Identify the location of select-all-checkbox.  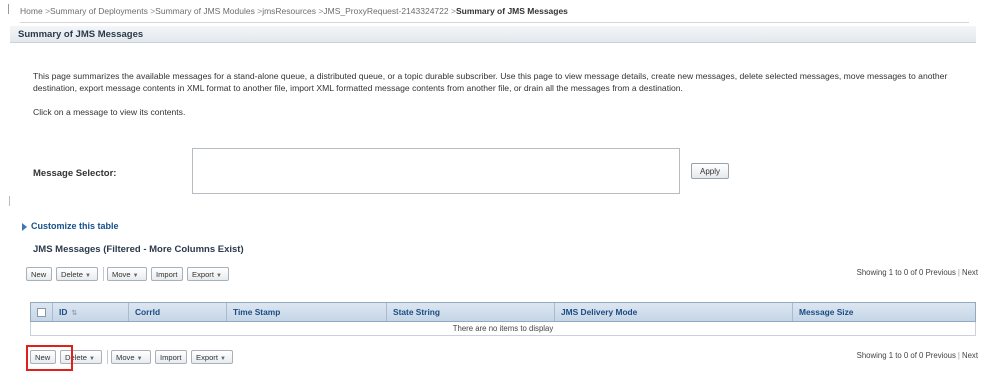
(41, 312).